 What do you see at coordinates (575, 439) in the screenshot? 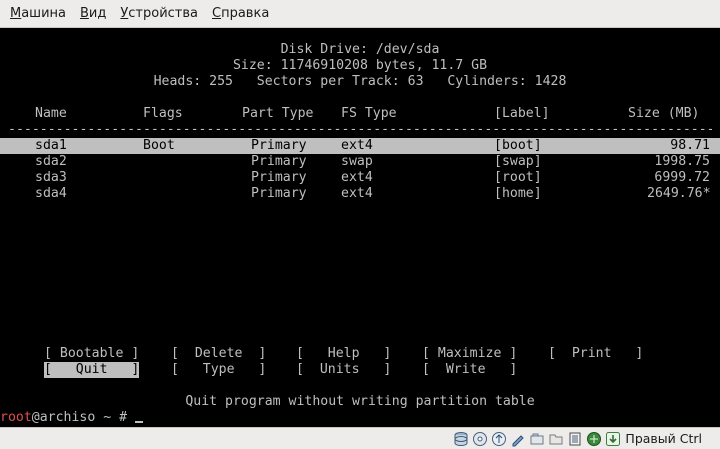
I see `display-icon` at bounding box center [575, 439].